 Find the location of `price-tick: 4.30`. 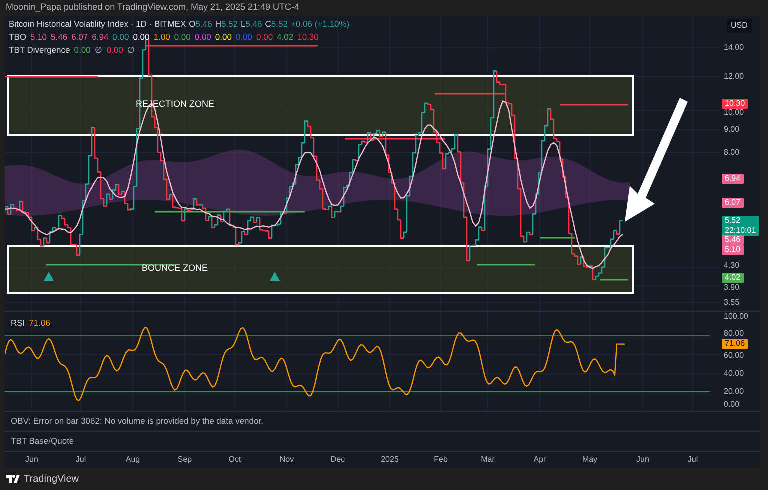

price-tick: 4.30 is located at coordinates (732, 266).